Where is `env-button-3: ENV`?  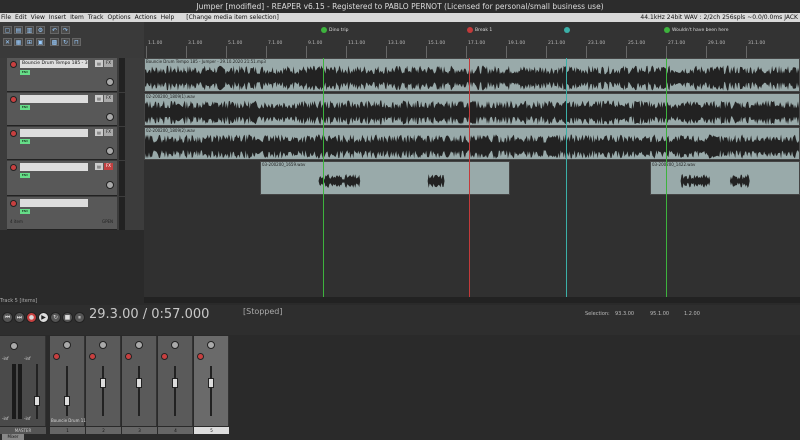 env-button-3: ENV is located at coordinates (25, 141).